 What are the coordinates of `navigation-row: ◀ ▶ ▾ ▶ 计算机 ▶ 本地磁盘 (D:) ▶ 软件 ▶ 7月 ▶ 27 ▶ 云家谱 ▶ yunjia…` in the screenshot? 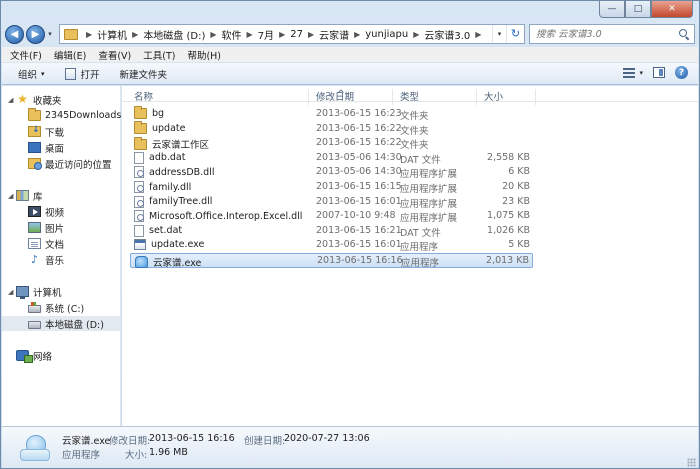 It's located at (350, 34).